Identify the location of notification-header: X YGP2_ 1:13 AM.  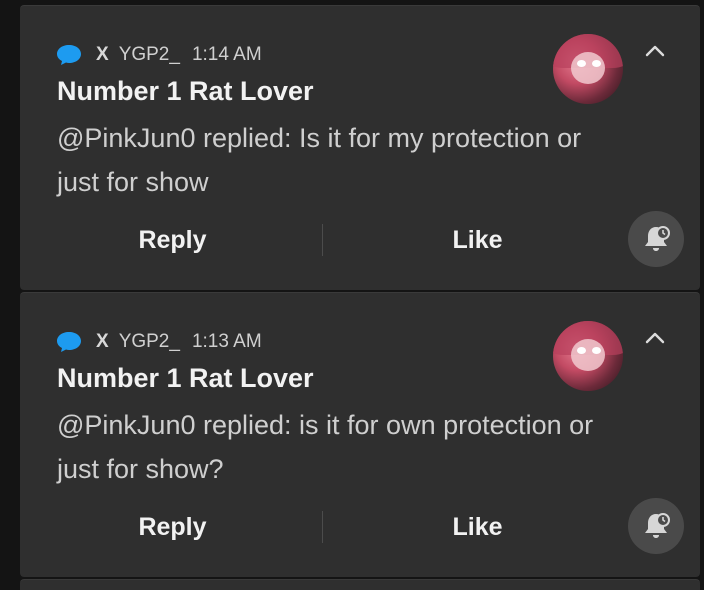
(159, 342).